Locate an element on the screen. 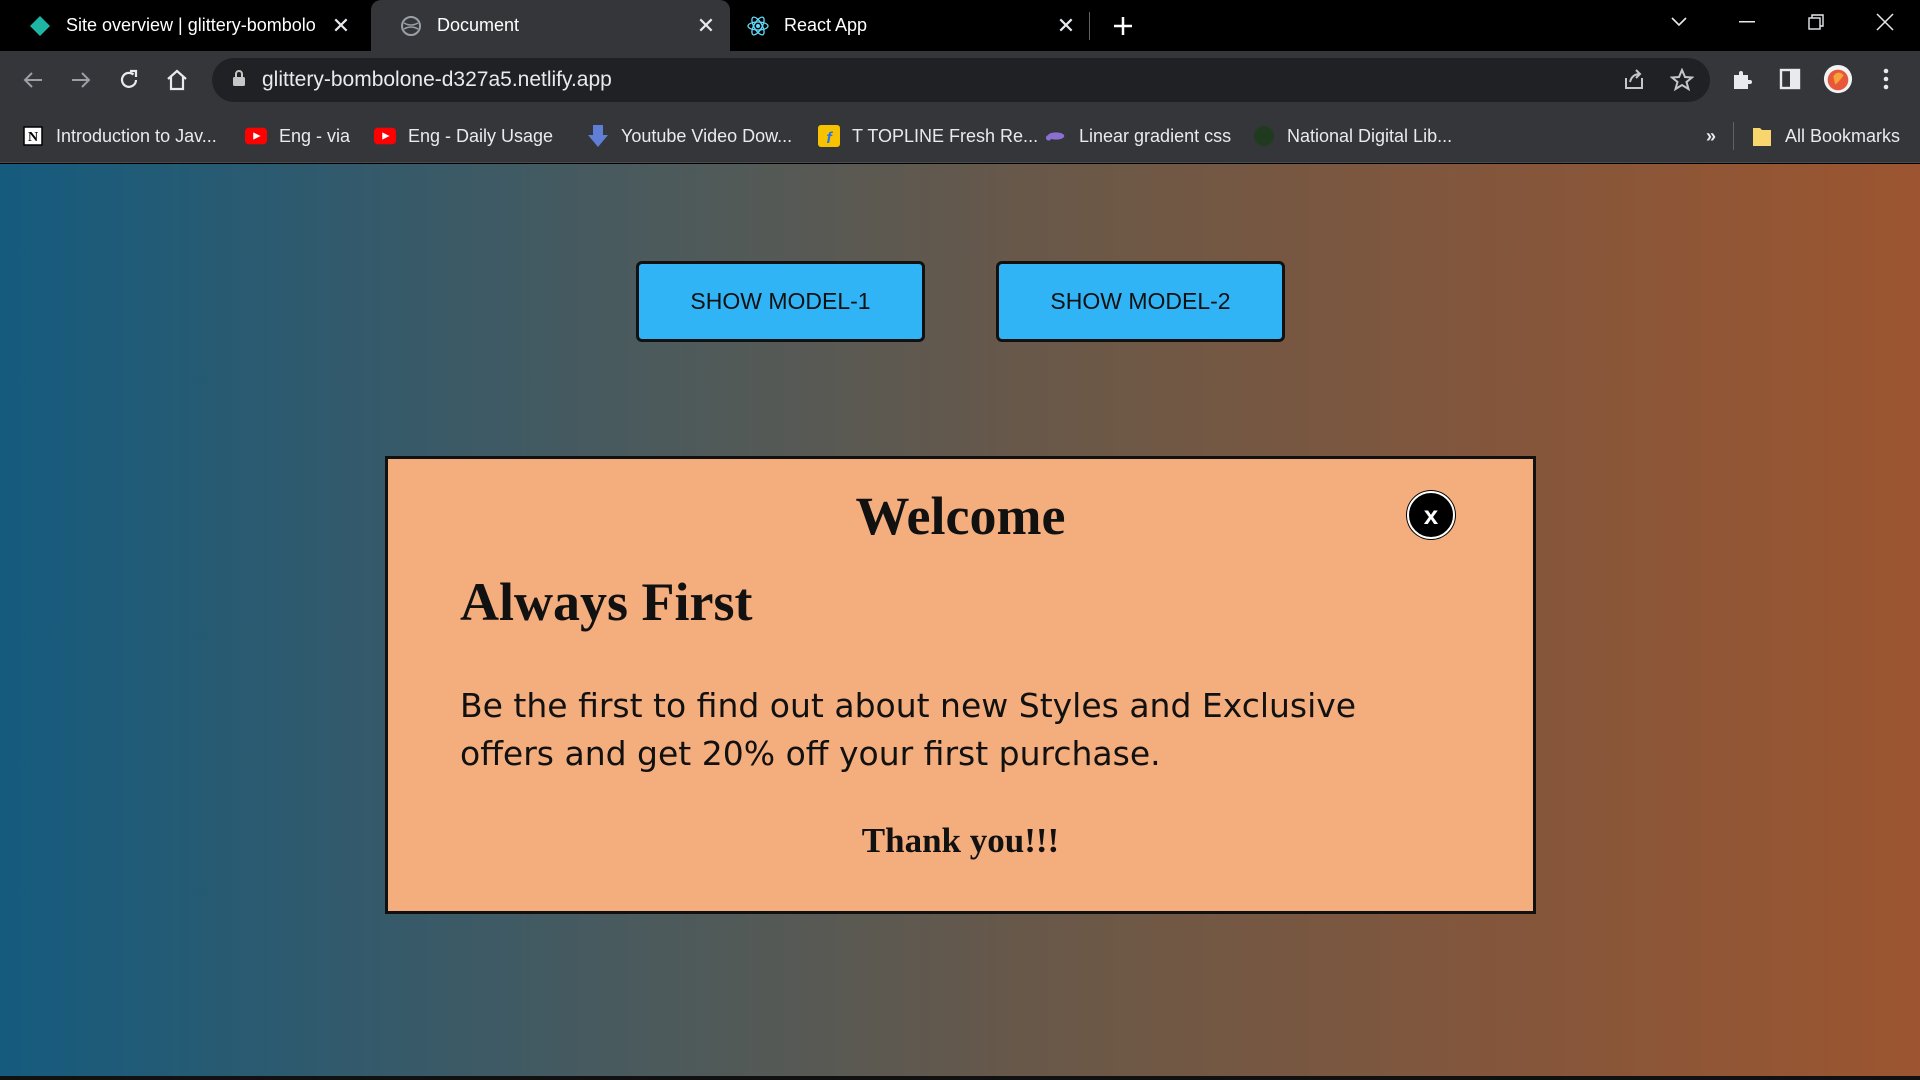  avatar is located at coordinates (1838, 79).